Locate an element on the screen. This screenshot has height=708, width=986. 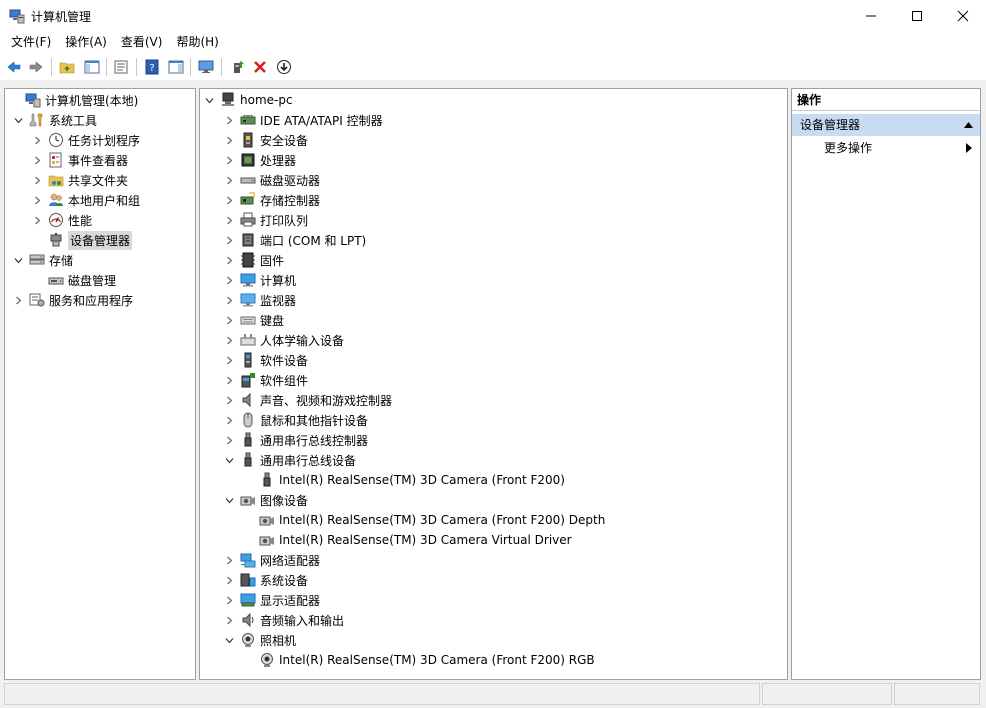
tree-item: 存储 is located at coordinates (43, 260).